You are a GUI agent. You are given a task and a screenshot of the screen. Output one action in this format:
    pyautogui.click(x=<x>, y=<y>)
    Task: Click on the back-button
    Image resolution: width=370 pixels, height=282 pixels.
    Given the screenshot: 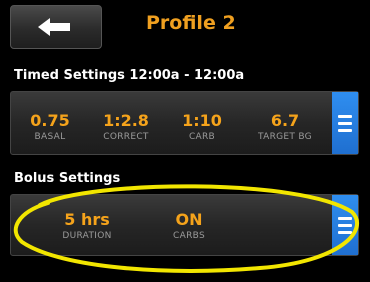 What is the action you would take?
    pyautogui.click(x=56, y=27)
    